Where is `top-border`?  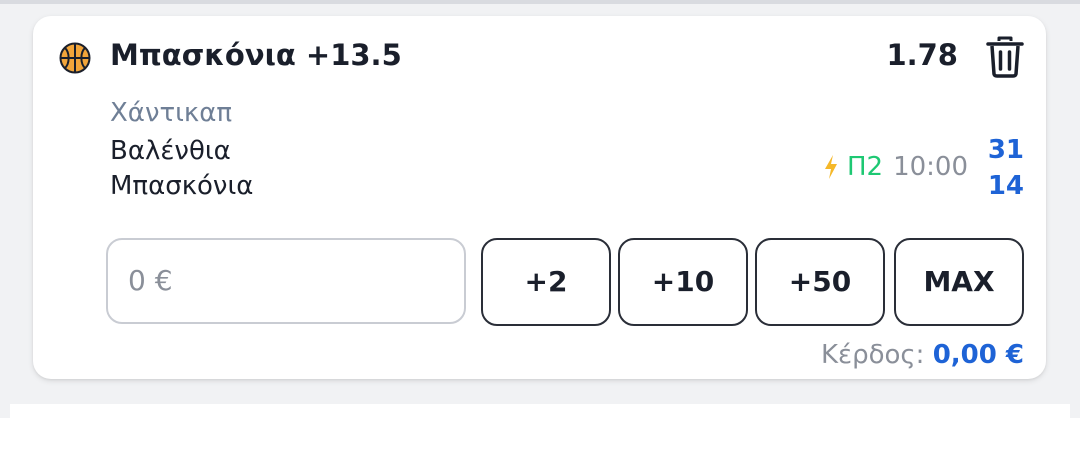
top-border is located at coordinates (540, 2).